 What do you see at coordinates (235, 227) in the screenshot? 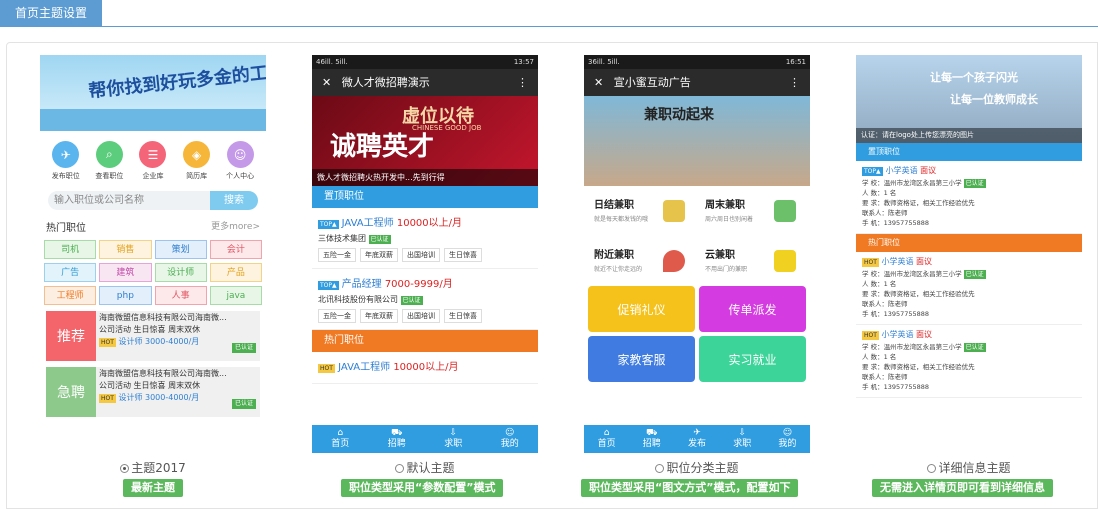
I see `more-link: 更多more>` at bounding box center [235, 227].